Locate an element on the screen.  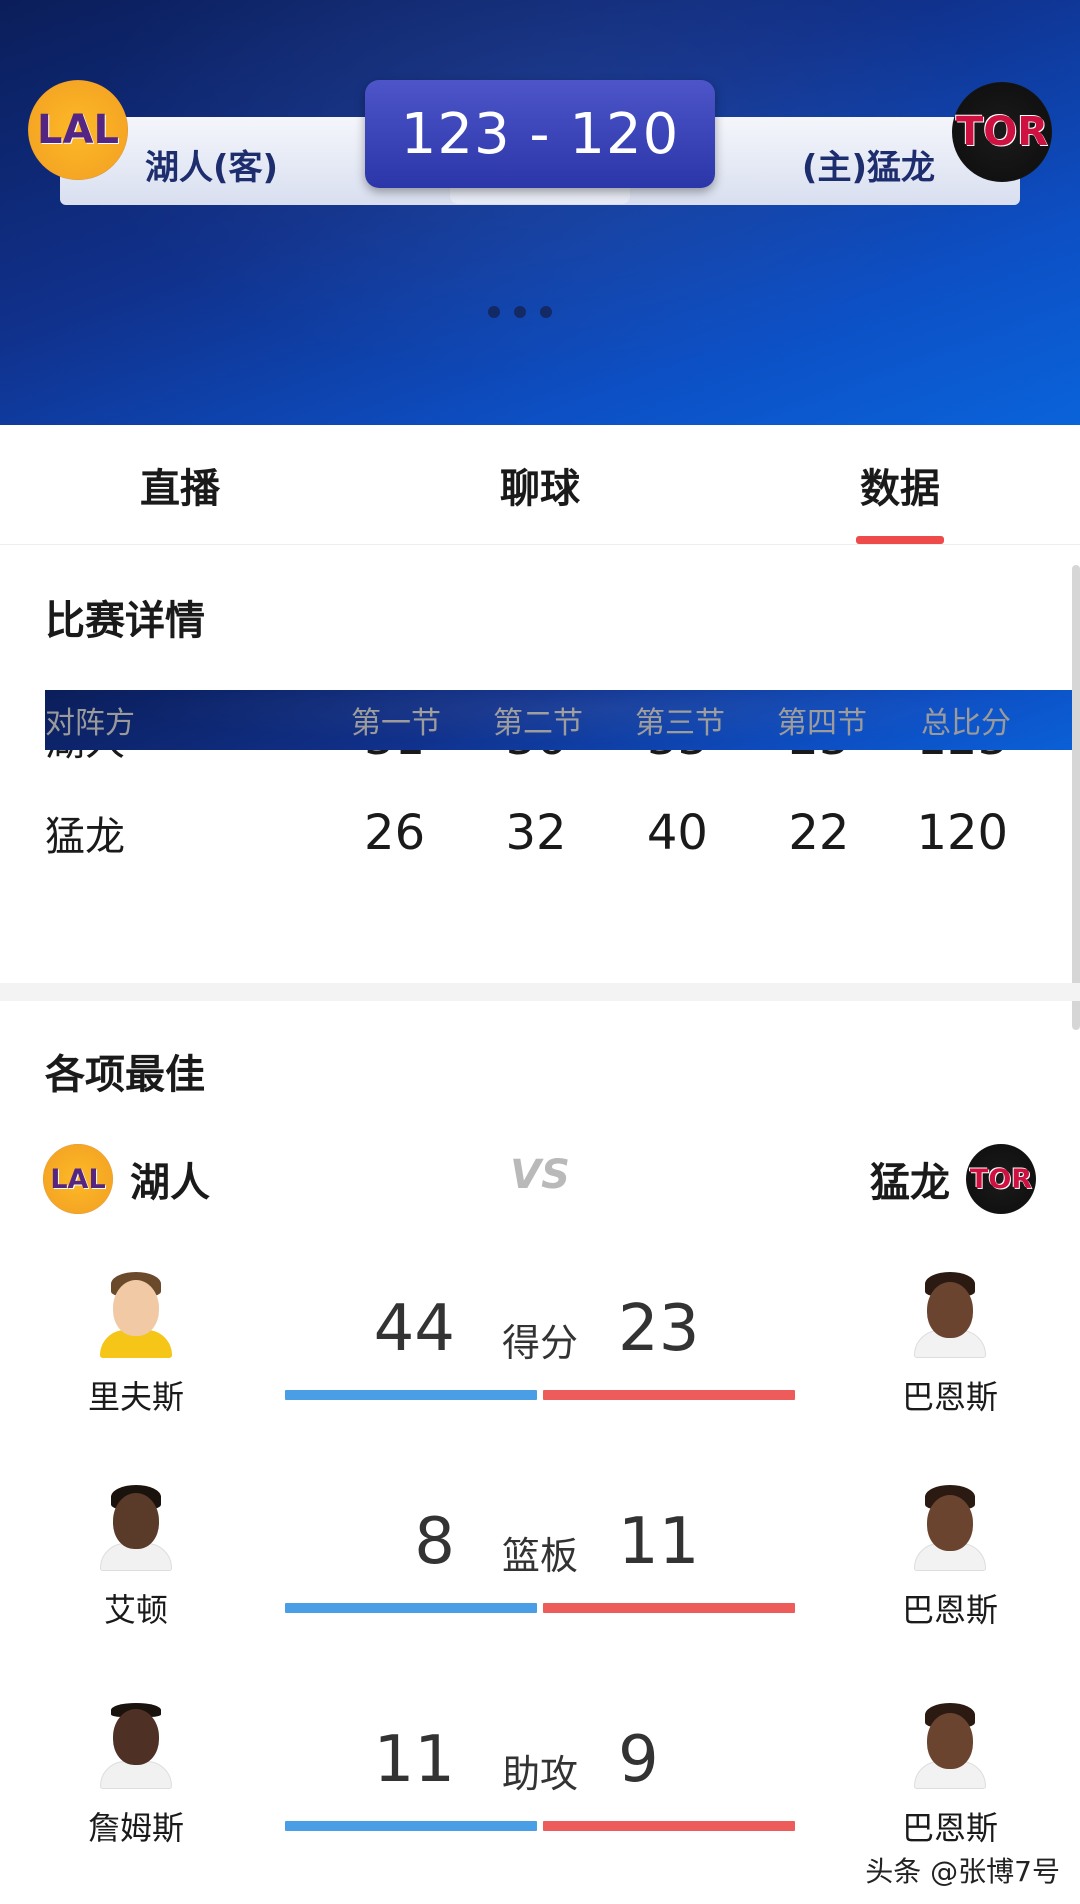
best-players-header: LAL 湖人 VS 猛龙 TOR is located at coordinates (540, 1180).